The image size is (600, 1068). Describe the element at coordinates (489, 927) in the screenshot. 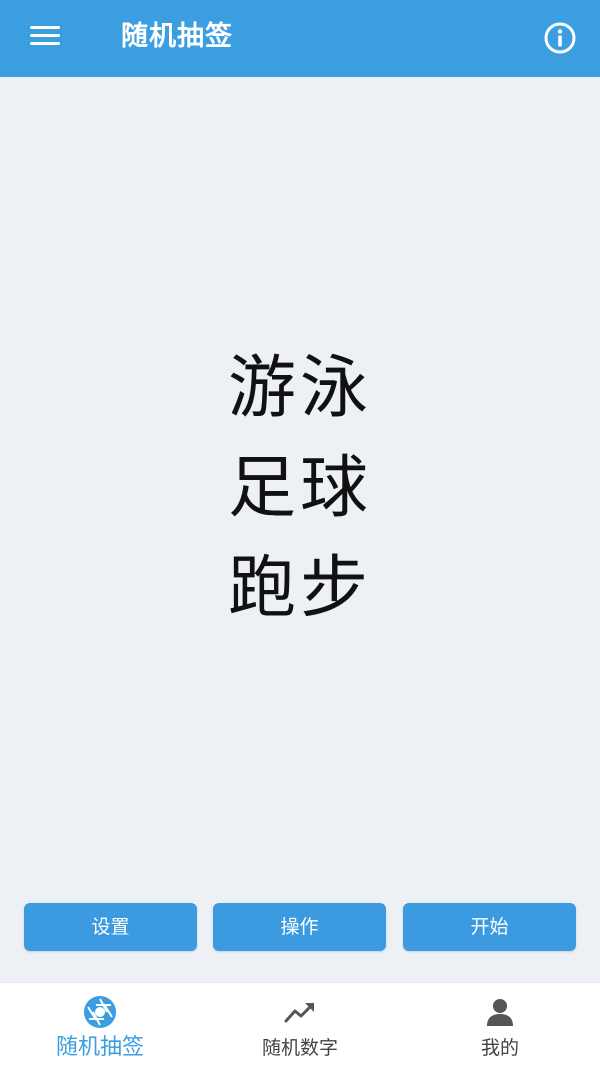

I see `start-button: 开始` at that location.